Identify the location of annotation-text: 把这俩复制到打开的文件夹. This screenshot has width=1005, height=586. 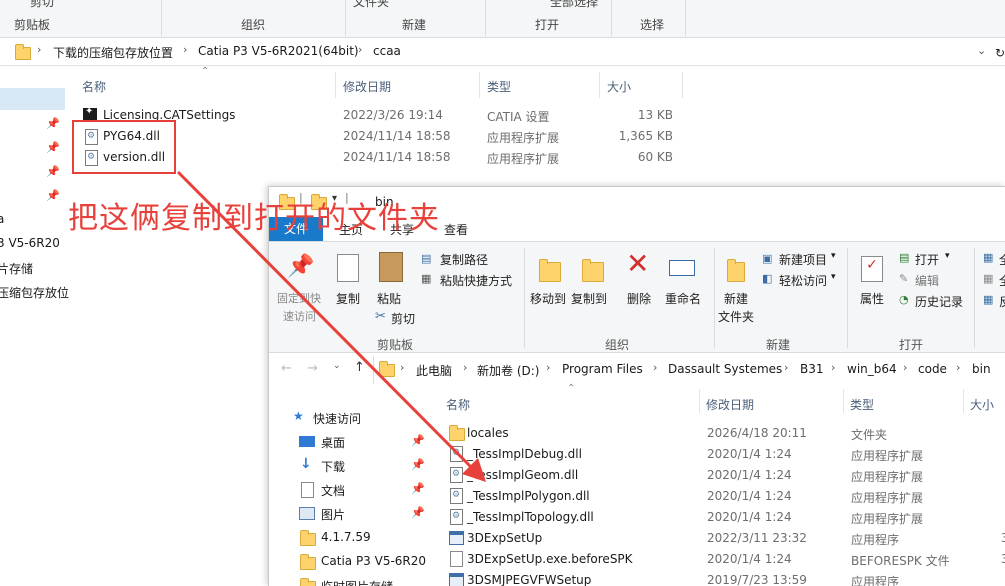
(254, 218).